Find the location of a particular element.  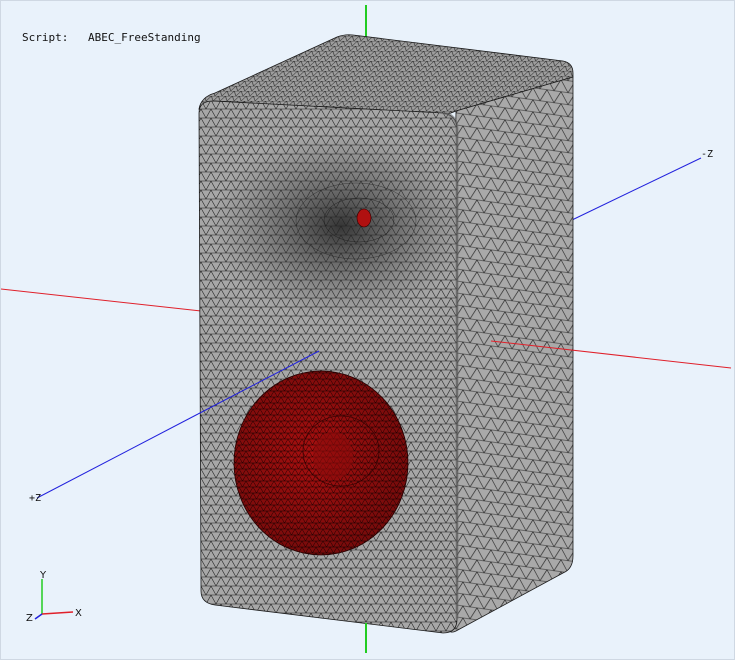

triad-y-label: Y is located at coordinates (43, 575).